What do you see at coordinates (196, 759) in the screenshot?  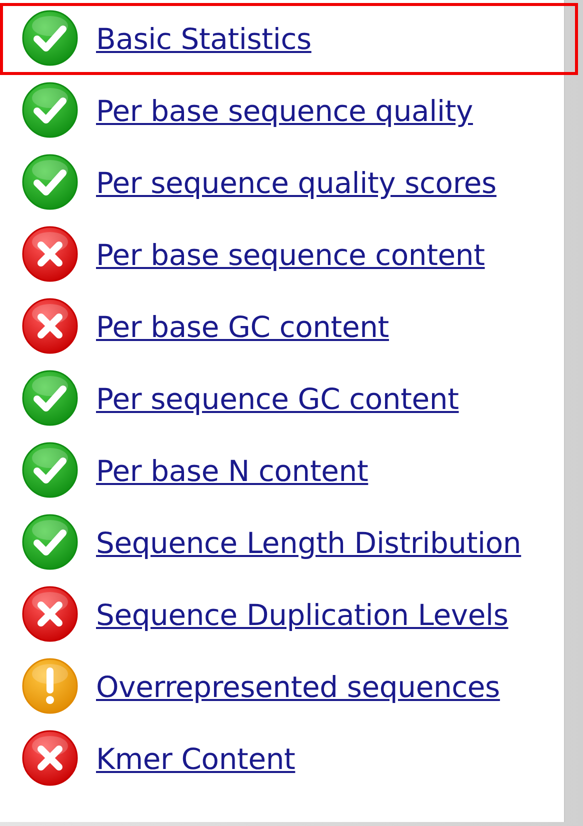 I see `module-link: Kmer Content` at bounding box center [196, 759].